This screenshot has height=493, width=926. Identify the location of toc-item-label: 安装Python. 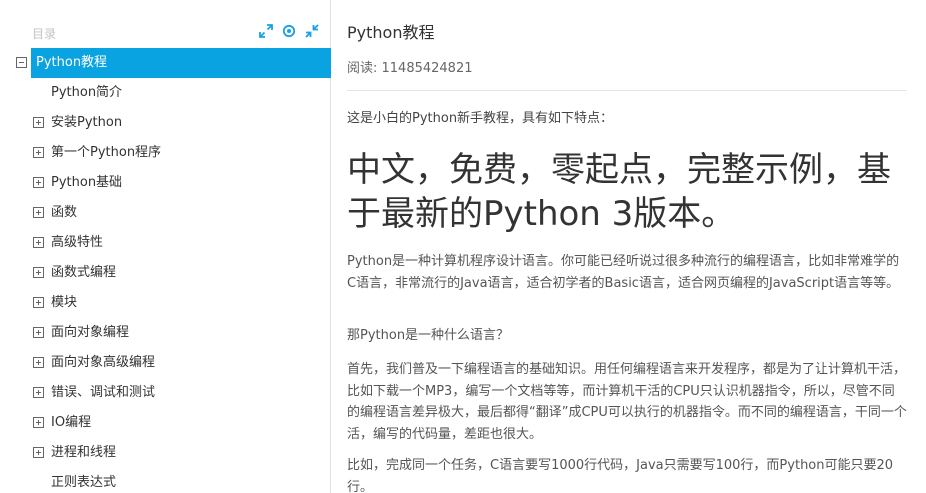
(87, 122).